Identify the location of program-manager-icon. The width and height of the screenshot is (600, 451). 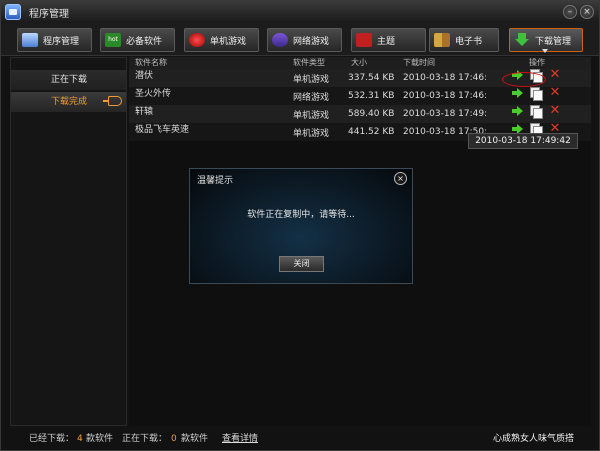
(30, 40).